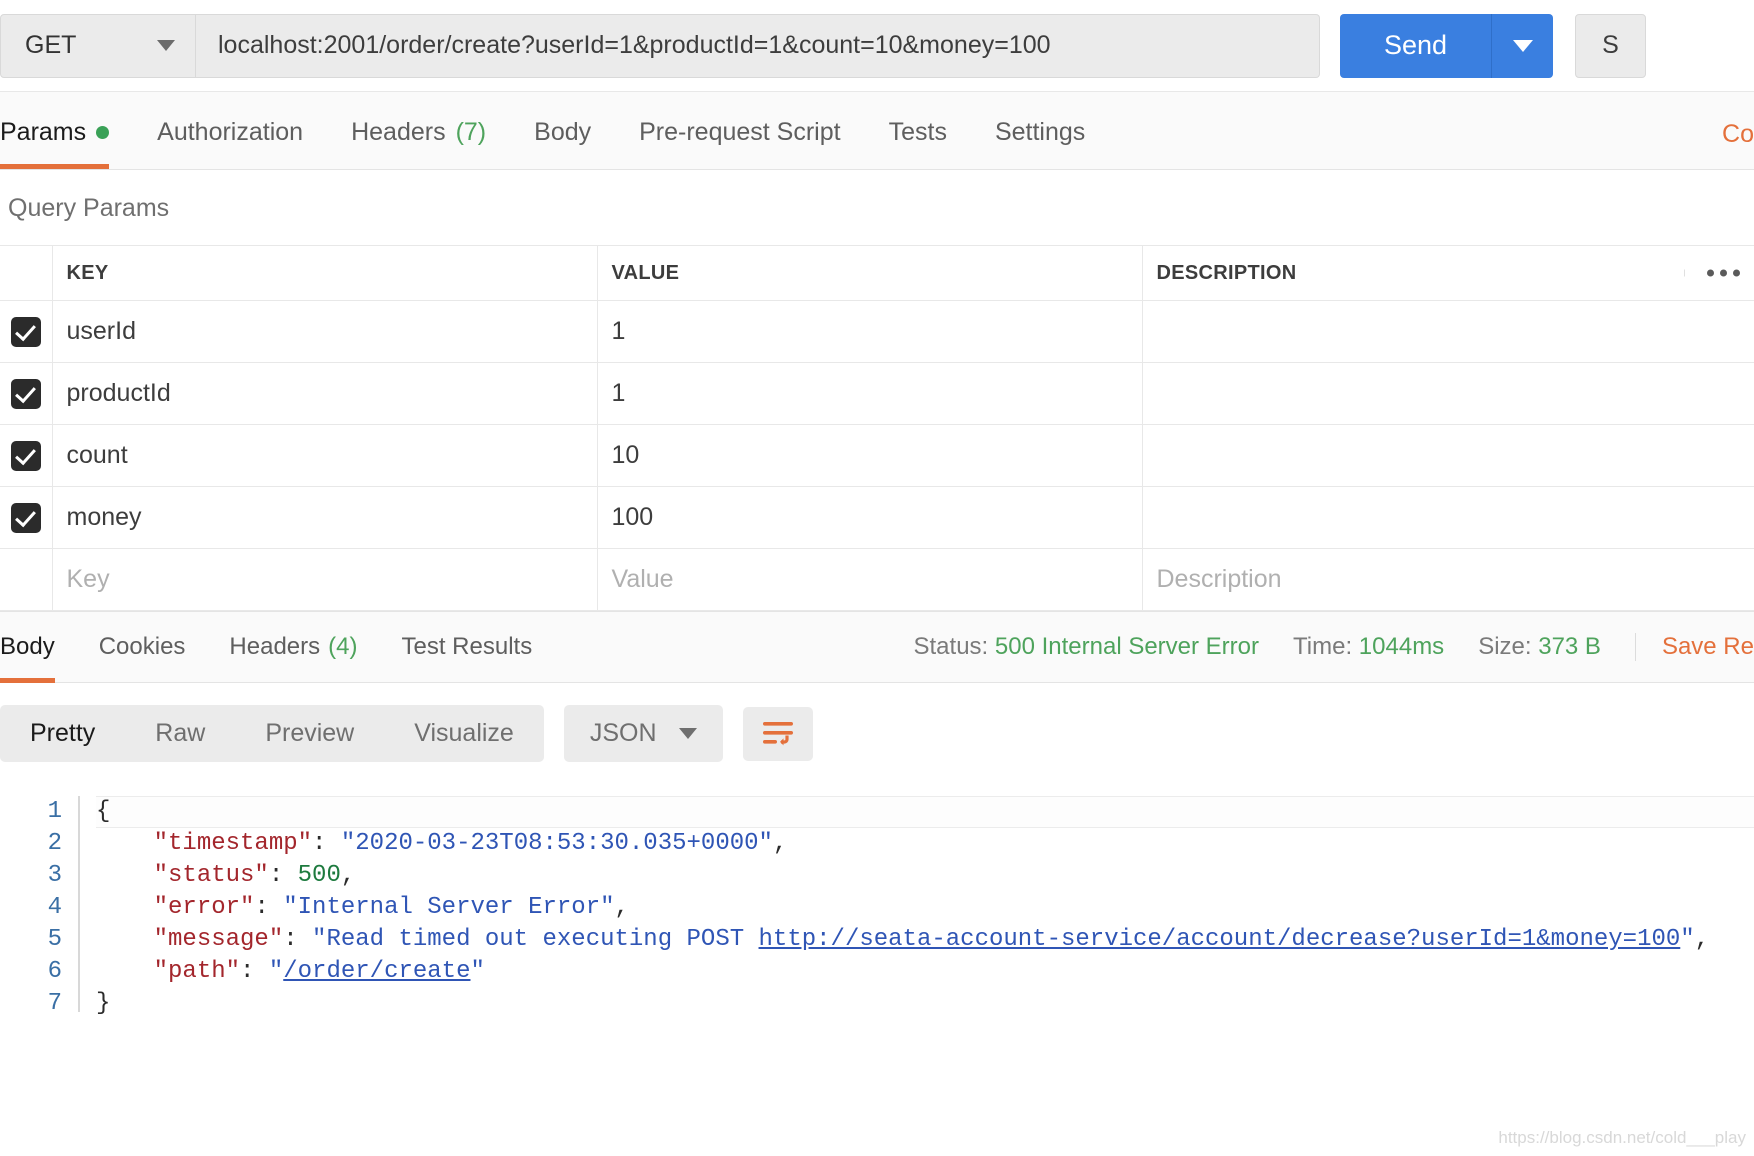  Describe the element at coordinates (1416, 45) in the screenshot. I see `send-button: Send` at that location.